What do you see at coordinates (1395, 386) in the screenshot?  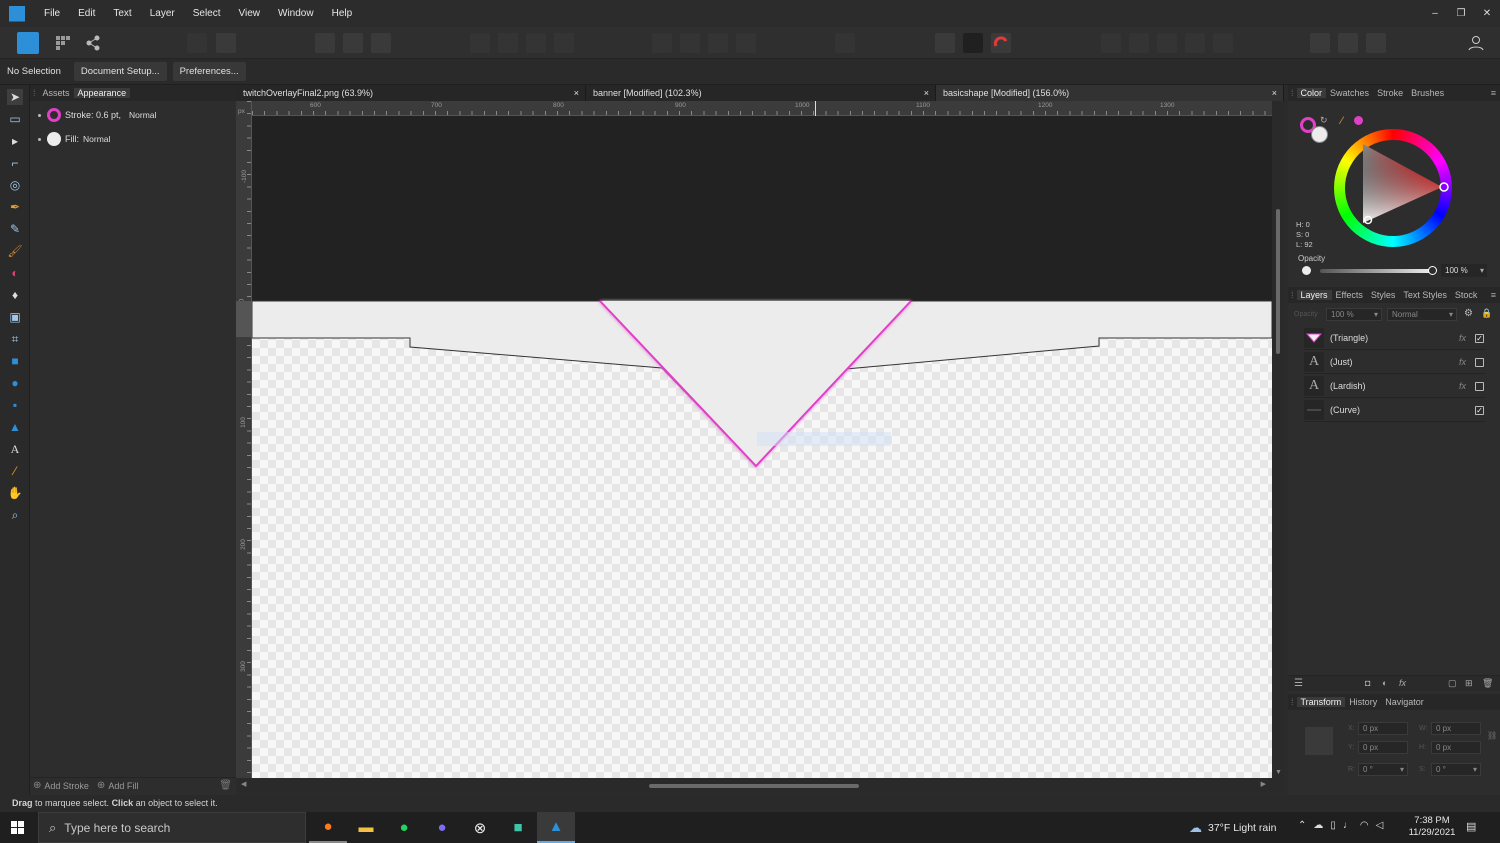 I see `layer-row-lardish: A (Lardish) fx` at bounding box center [1395, 386].